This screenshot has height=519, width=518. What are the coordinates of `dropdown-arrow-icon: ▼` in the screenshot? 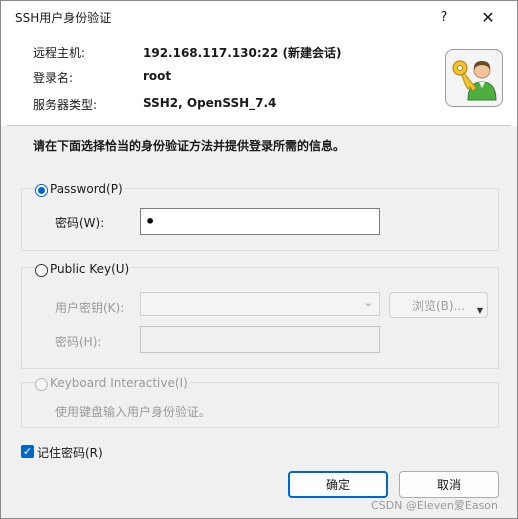 It's located at (479, 310).